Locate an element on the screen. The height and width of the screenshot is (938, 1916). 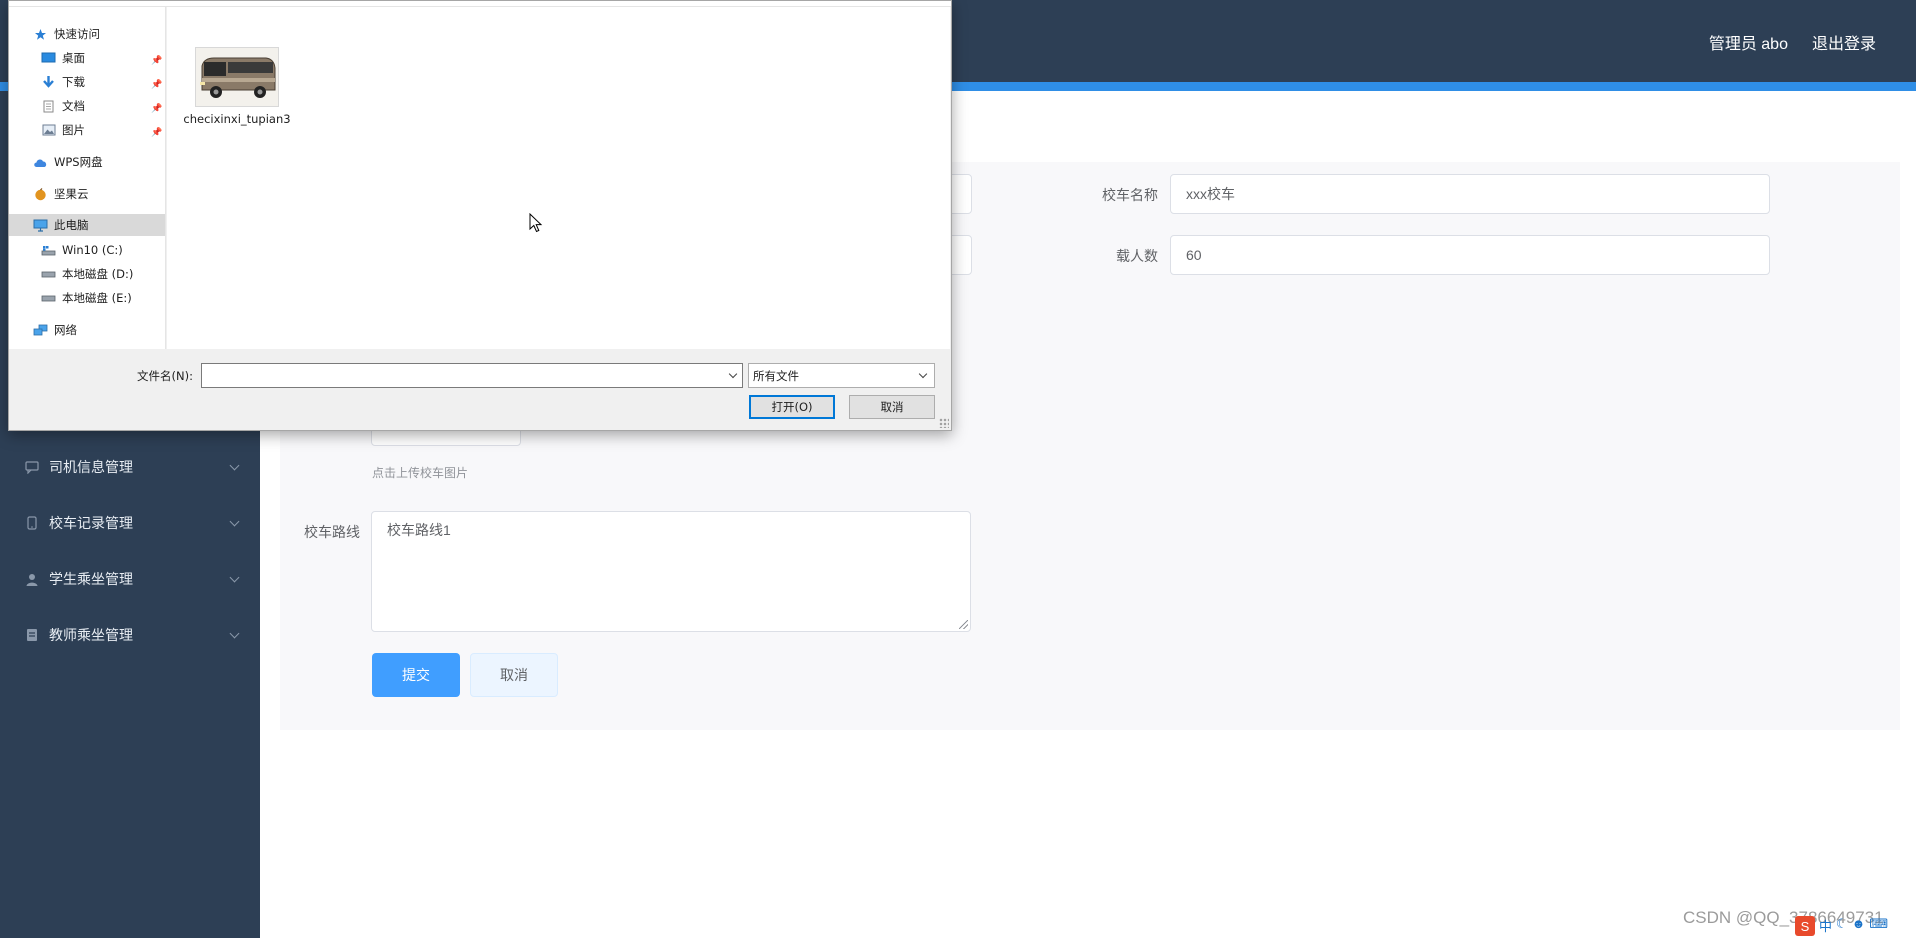
emoji-icon: ☻ is located at coordinates (1859, 926).